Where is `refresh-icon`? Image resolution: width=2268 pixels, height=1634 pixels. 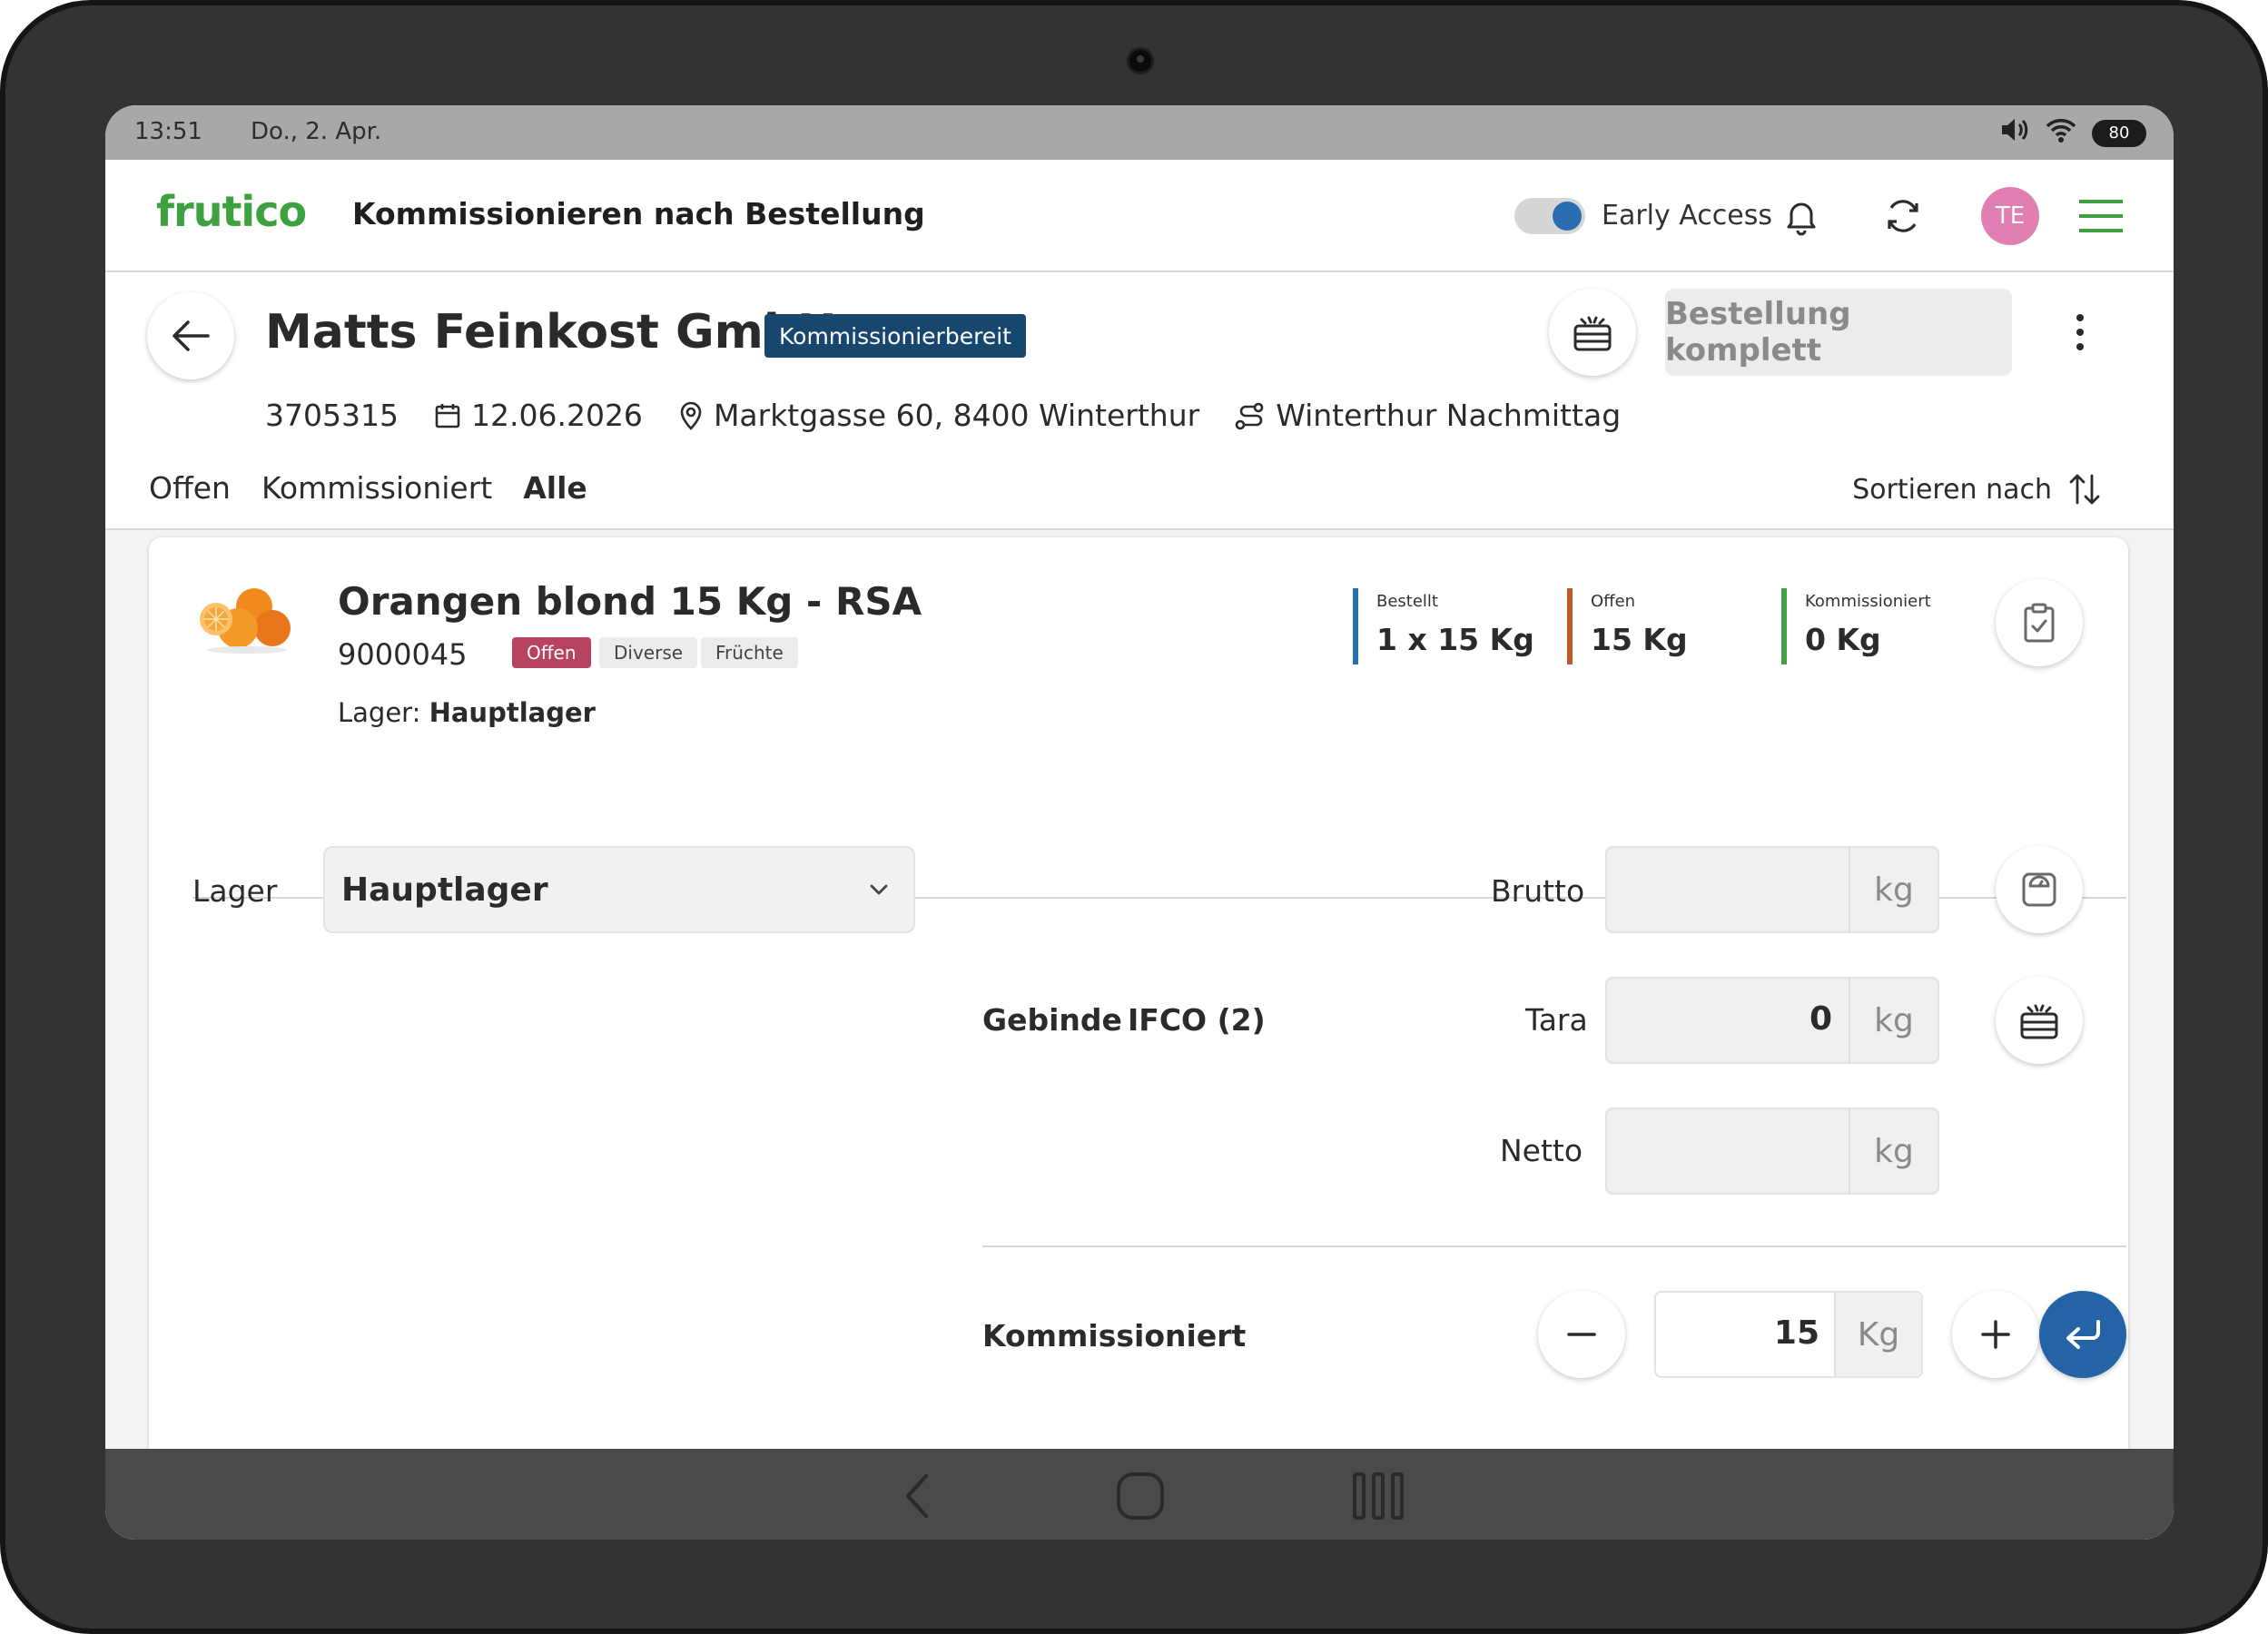
refresh-icon is located at coordinates (1903, 216).